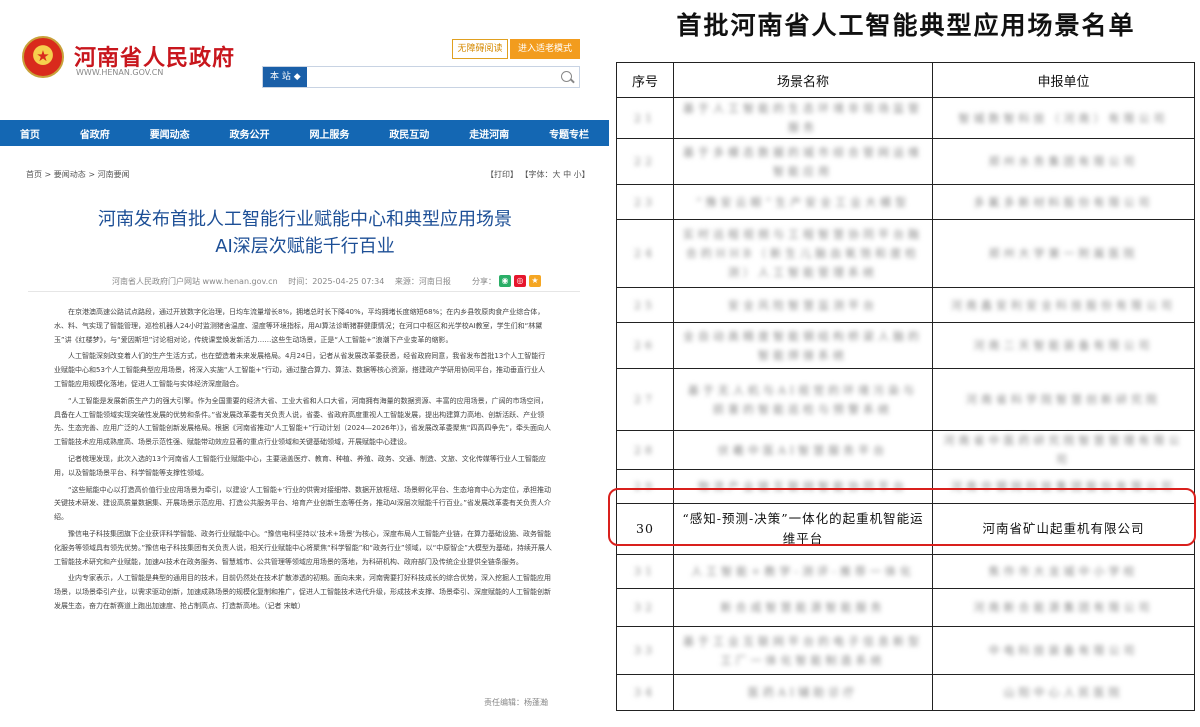  Describe the element at coordinates (304, 291) in the screenshot. I see `divider` at that location.